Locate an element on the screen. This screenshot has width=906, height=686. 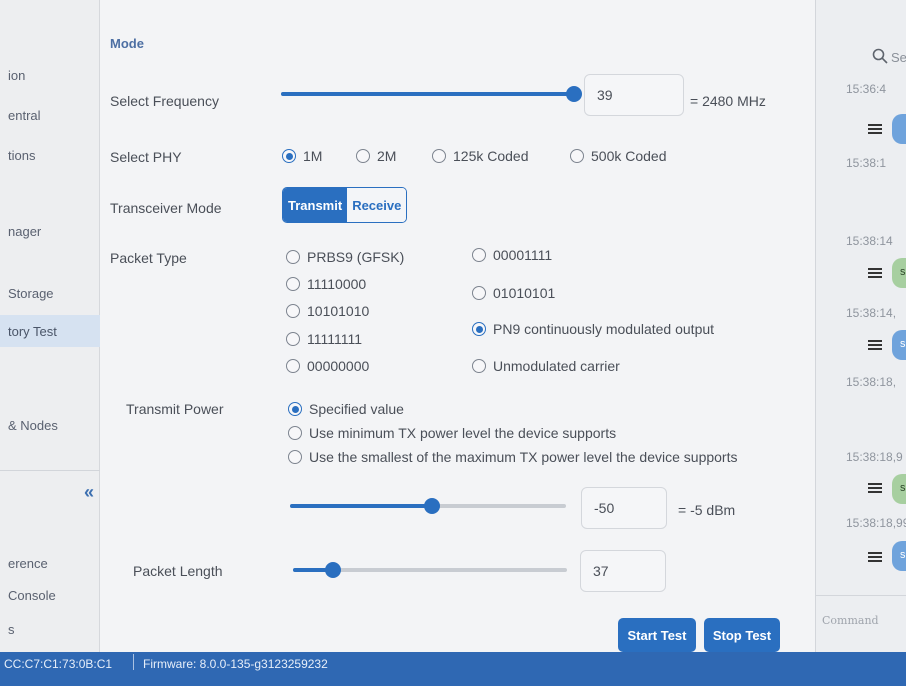
packet-option-pn9: PN9 continuously modulated output is located at coordinates (593, 329).